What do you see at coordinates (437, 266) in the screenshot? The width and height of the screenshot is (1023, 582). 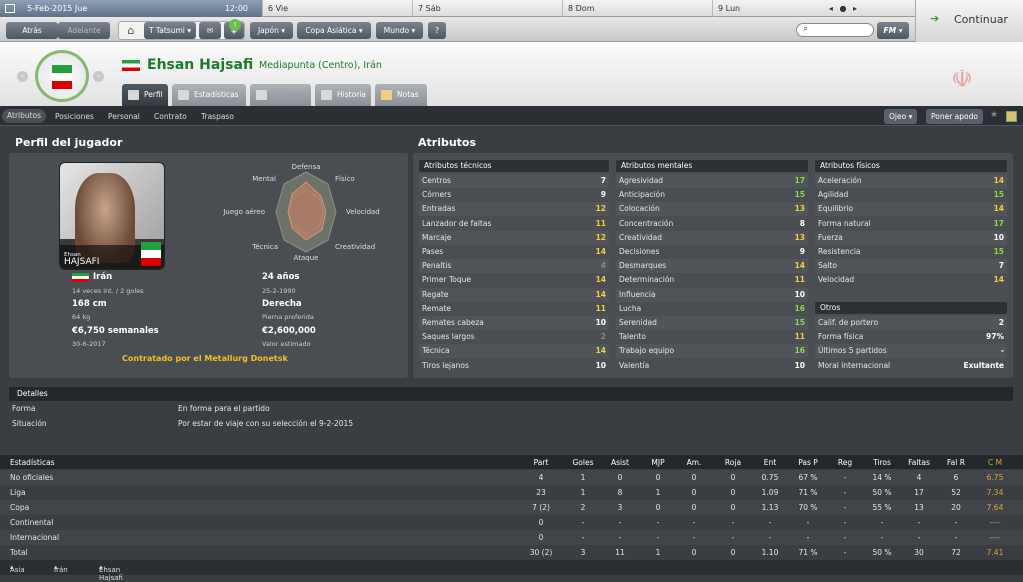 I see `attribute-name: Penaltis` at bounding box center [437, 266].